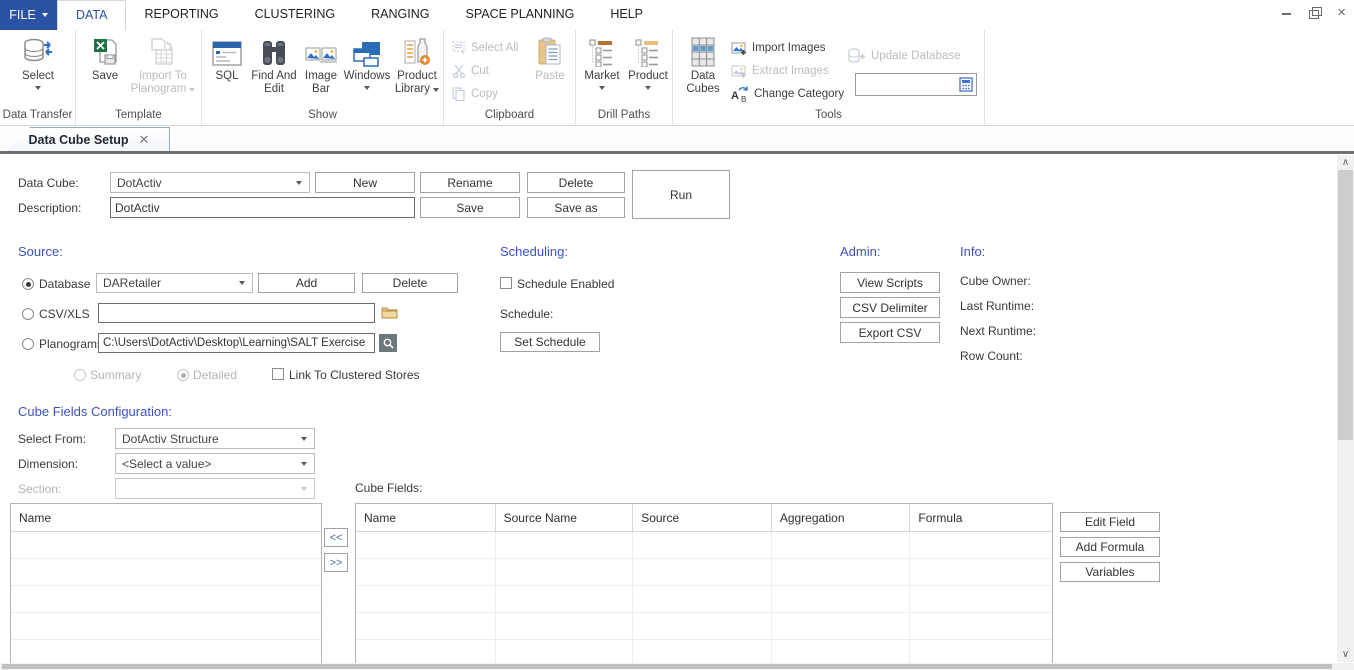 This screenshot has height=670, width=1354. What do you see at coordinates (28, 15) in the screenshot?
I see `file-menu-button: FILE` at bounding box center [28, 15].